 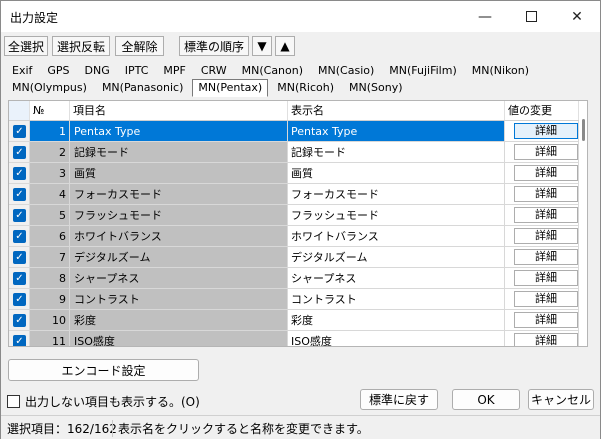 What do you see at coordinates (103, 401) in the screenshot?
I see `show-hidden-option: 出力しない項目も表示する。(O)` at bounding box center [103, 401].